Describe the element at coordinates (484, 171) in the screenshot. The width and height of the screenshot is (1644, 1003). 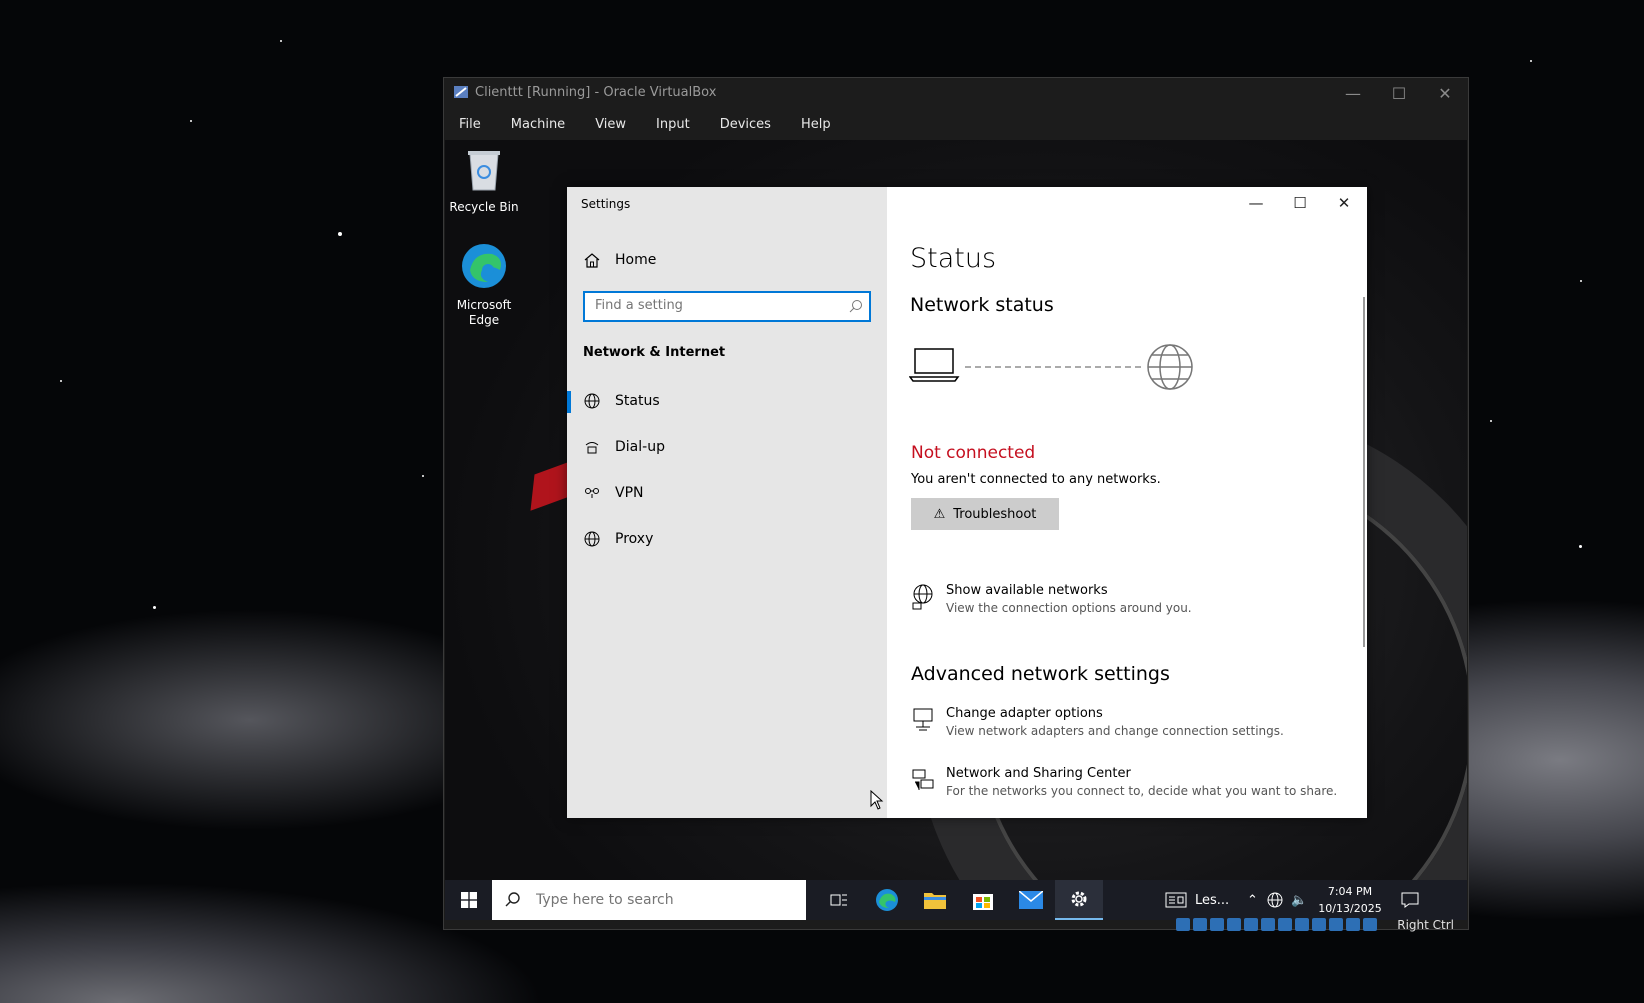
I see `recycle-bin-icon` at that location.